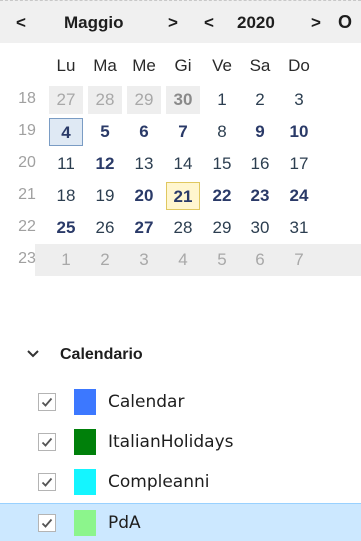  Describe the element at coordinates (260, 132) in the screenshot. I see `day-cell: 9` at that location.